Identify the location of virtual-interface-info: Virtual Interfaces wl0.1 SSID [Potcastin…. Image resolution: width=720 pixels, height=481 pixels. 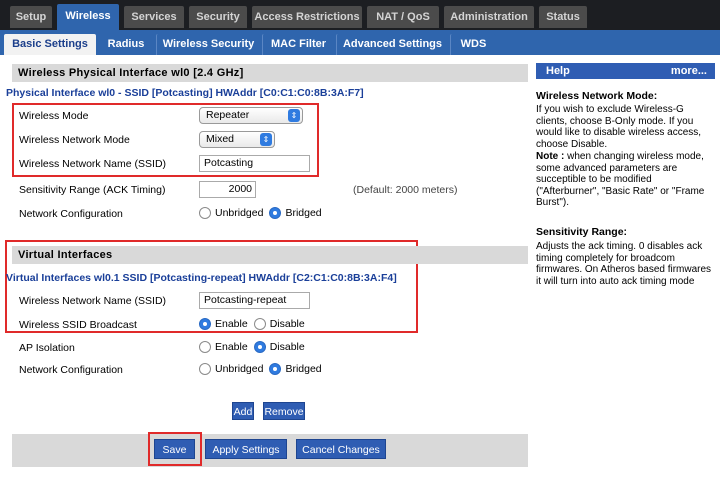
(201, 278).